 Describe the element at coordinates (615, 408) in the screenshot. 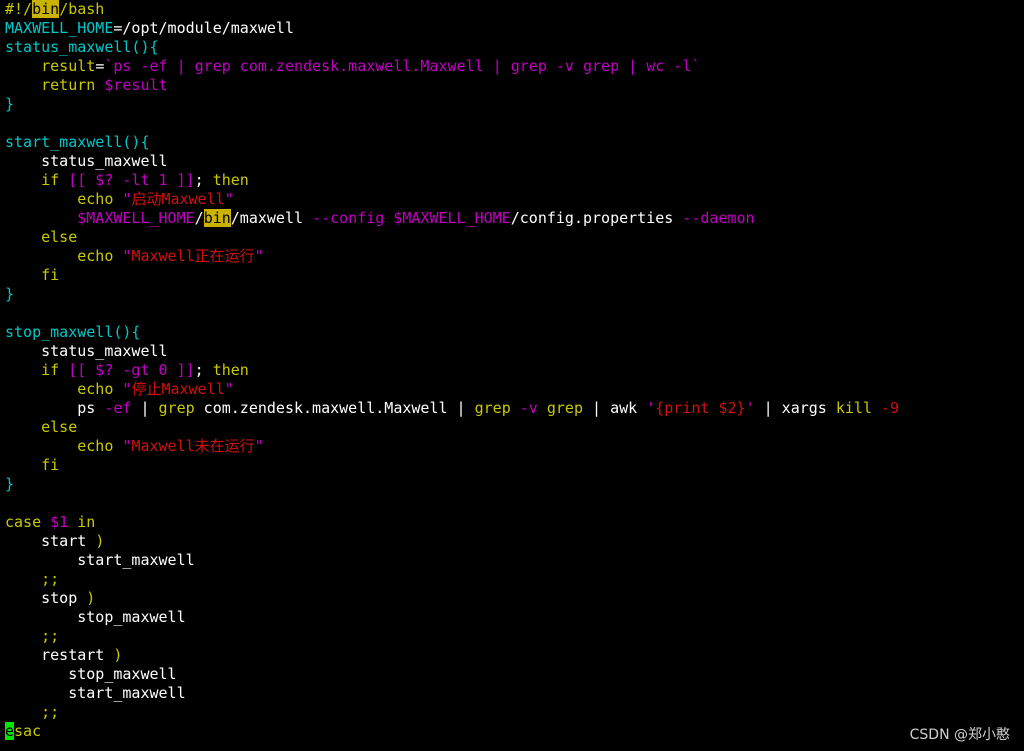

I see `code-token: | awk` at that location.